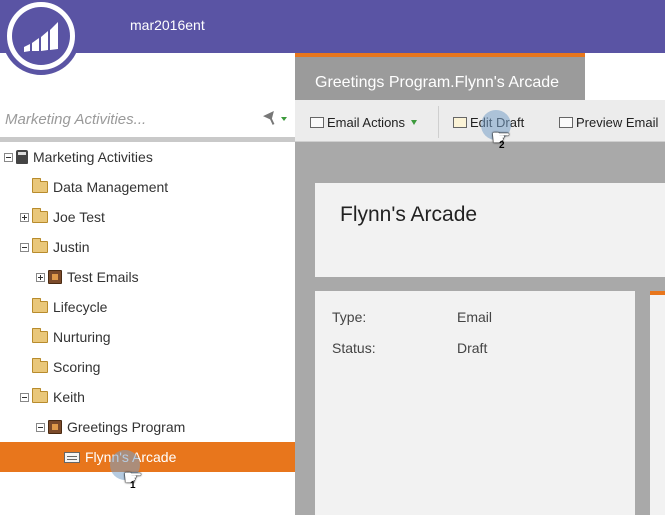  Describe the element at coordinates (364, 122) in the screenshot. I see `email-actions-button: Email Actions` at that location.